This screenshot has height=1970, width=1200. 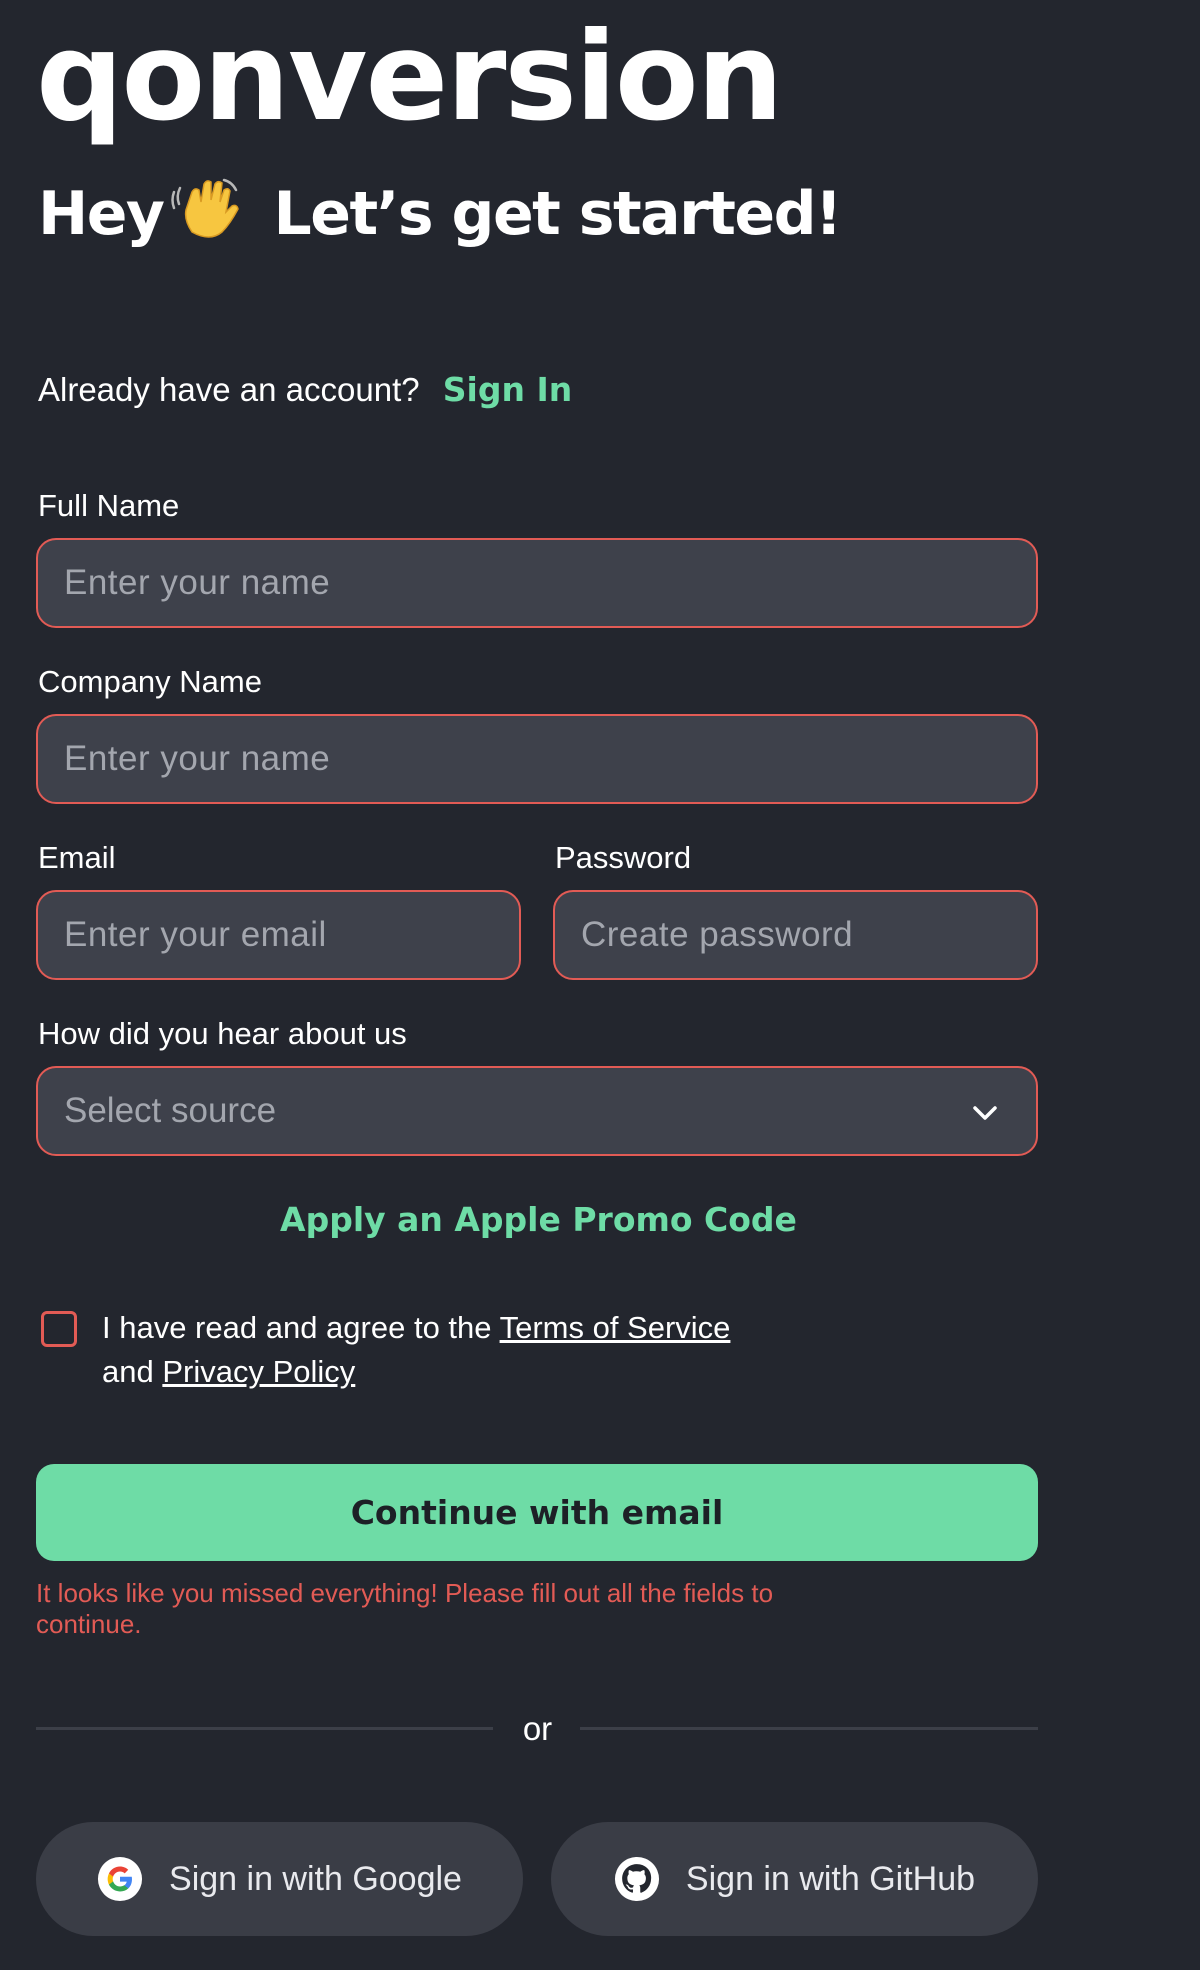 What do you see at coordinates (128, 1371) in the screenshot?
I see `terms-joiner: and` at bounding box center [128, 1371].